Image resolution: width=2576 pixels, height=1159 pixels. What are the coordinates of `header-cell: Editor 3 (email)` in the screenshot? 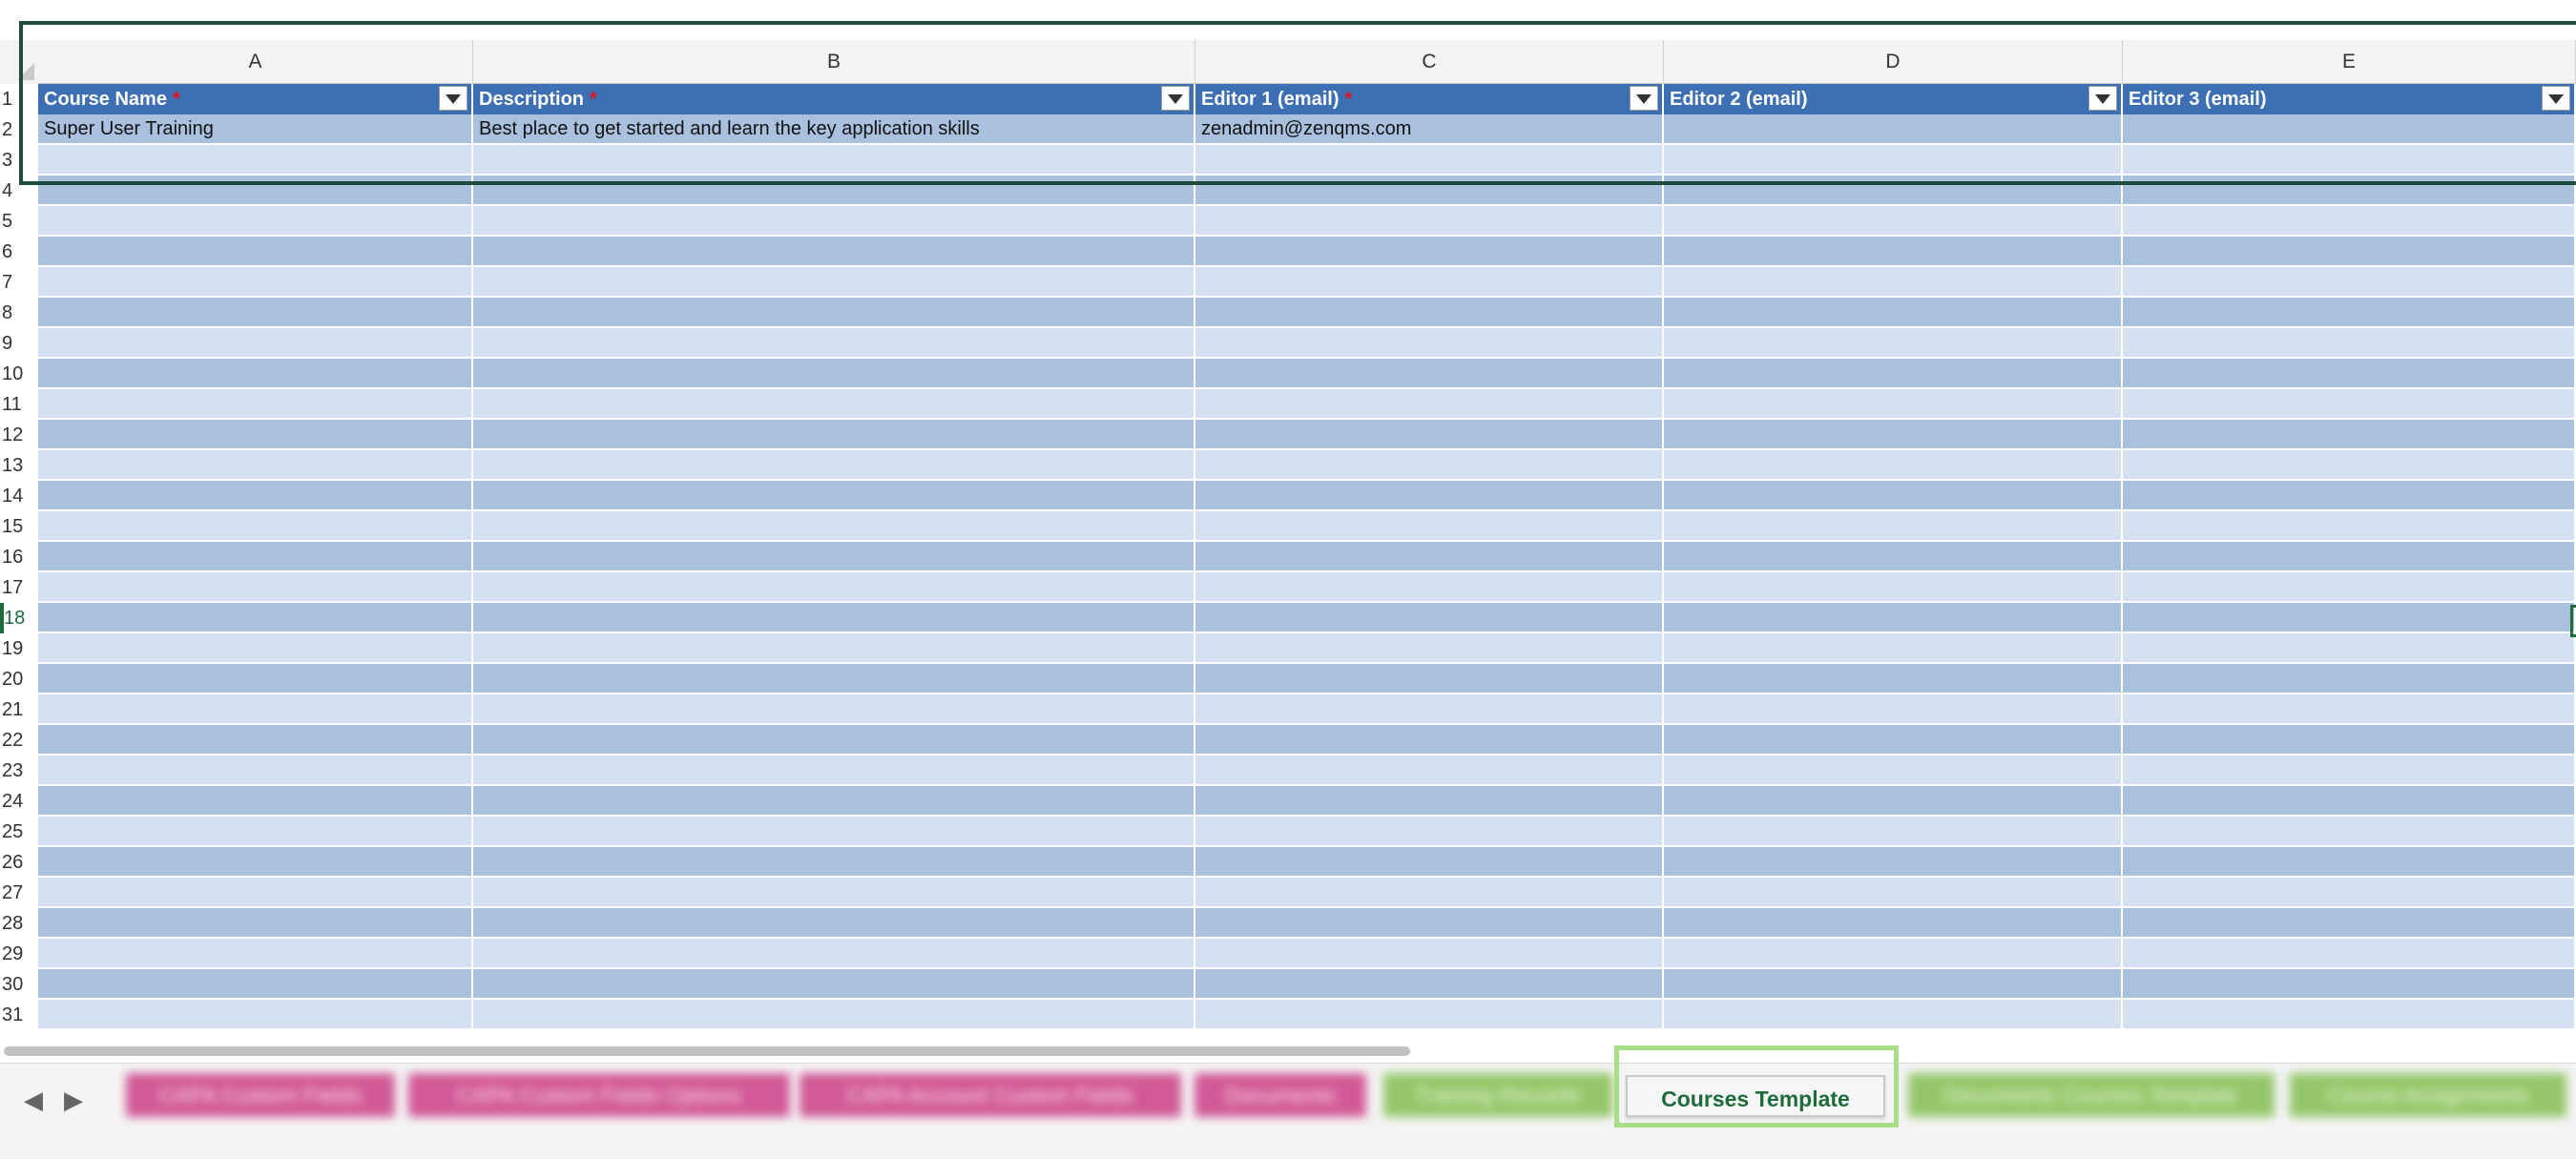 It's located at (2349, 99).